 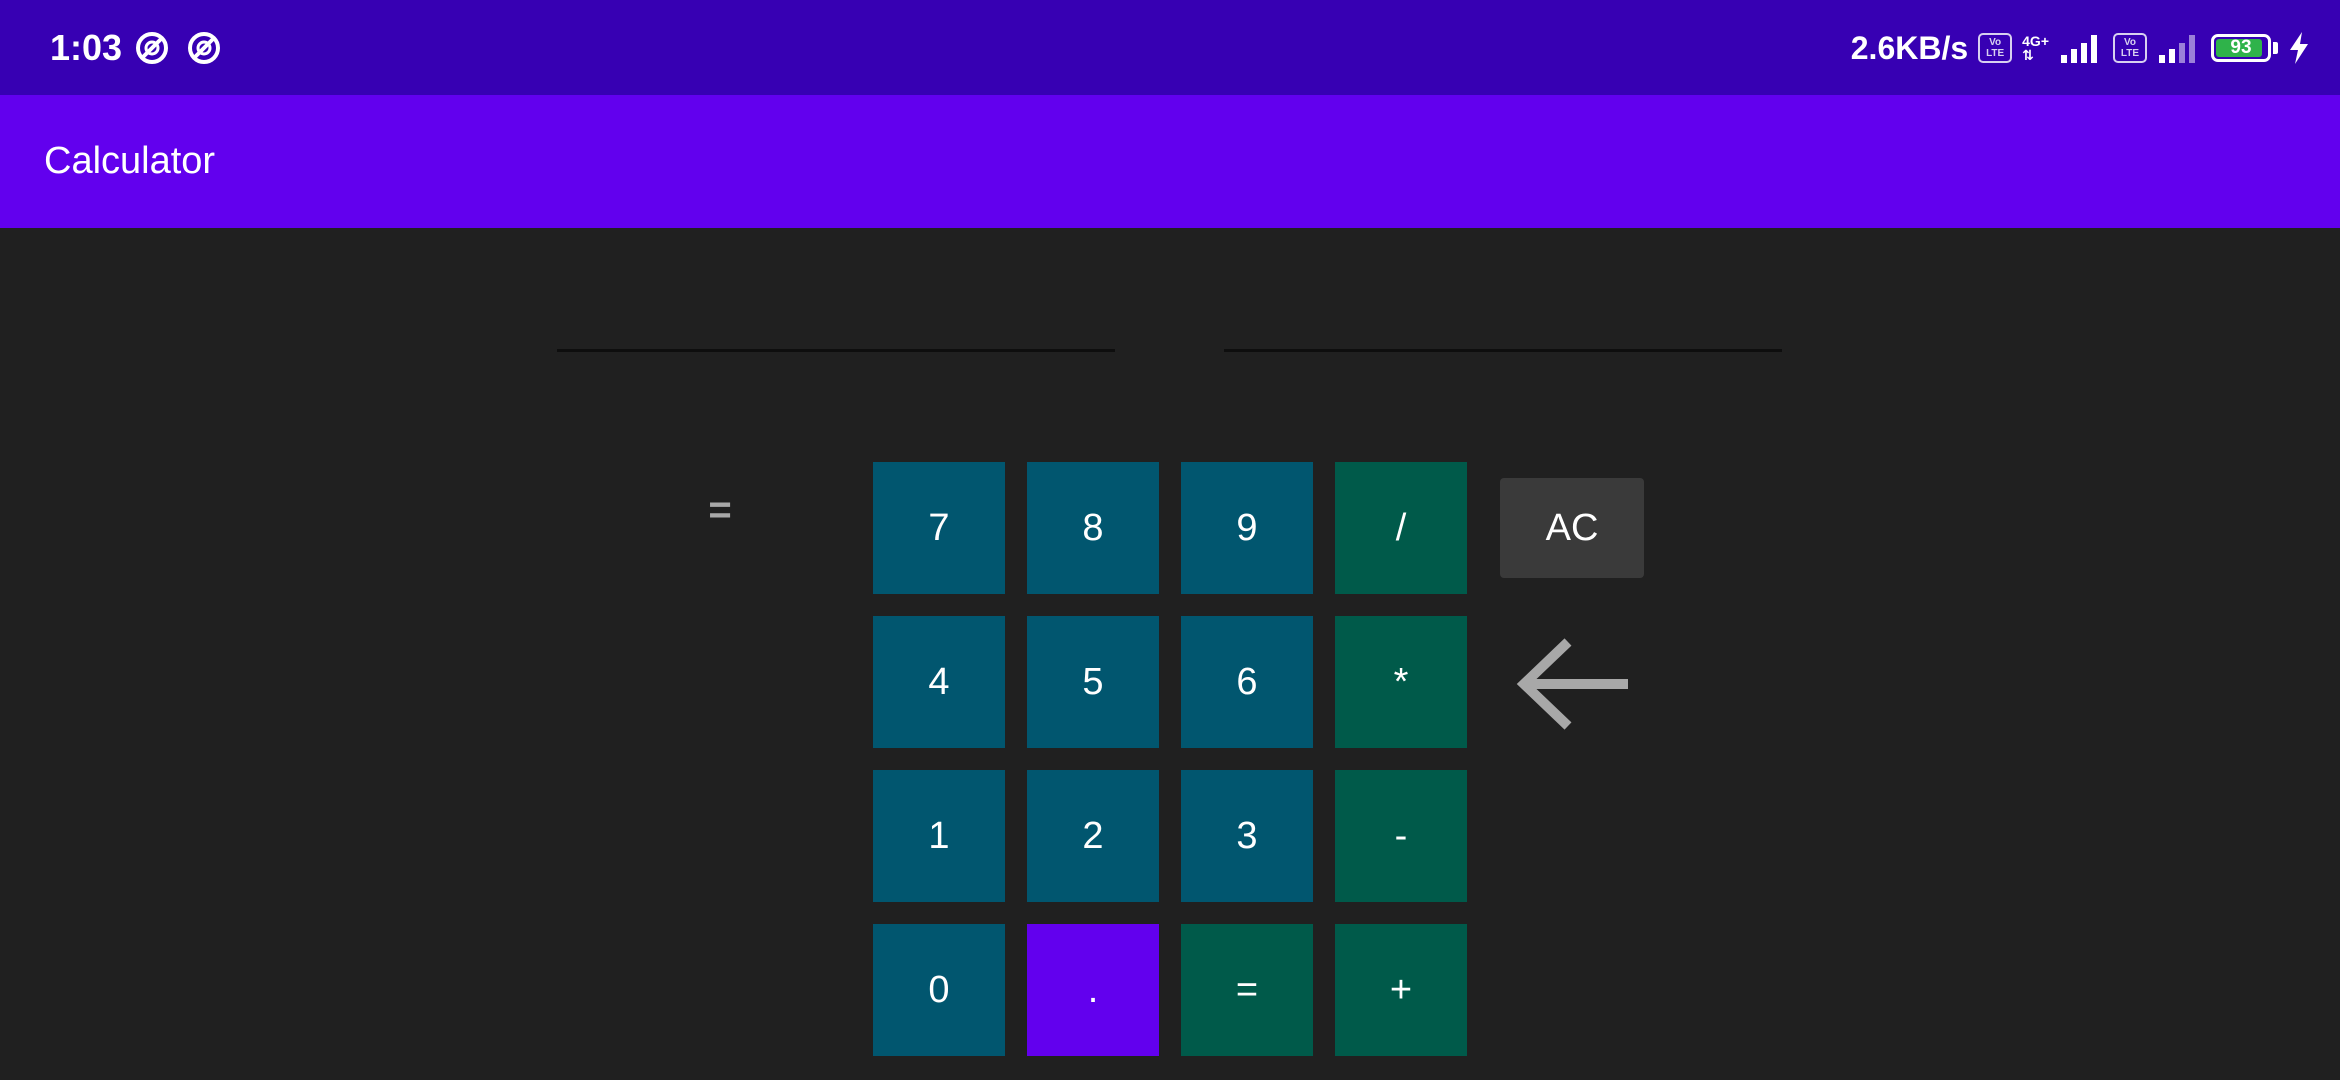 I want to click on battery-cap, so click(x=2275, y=48).